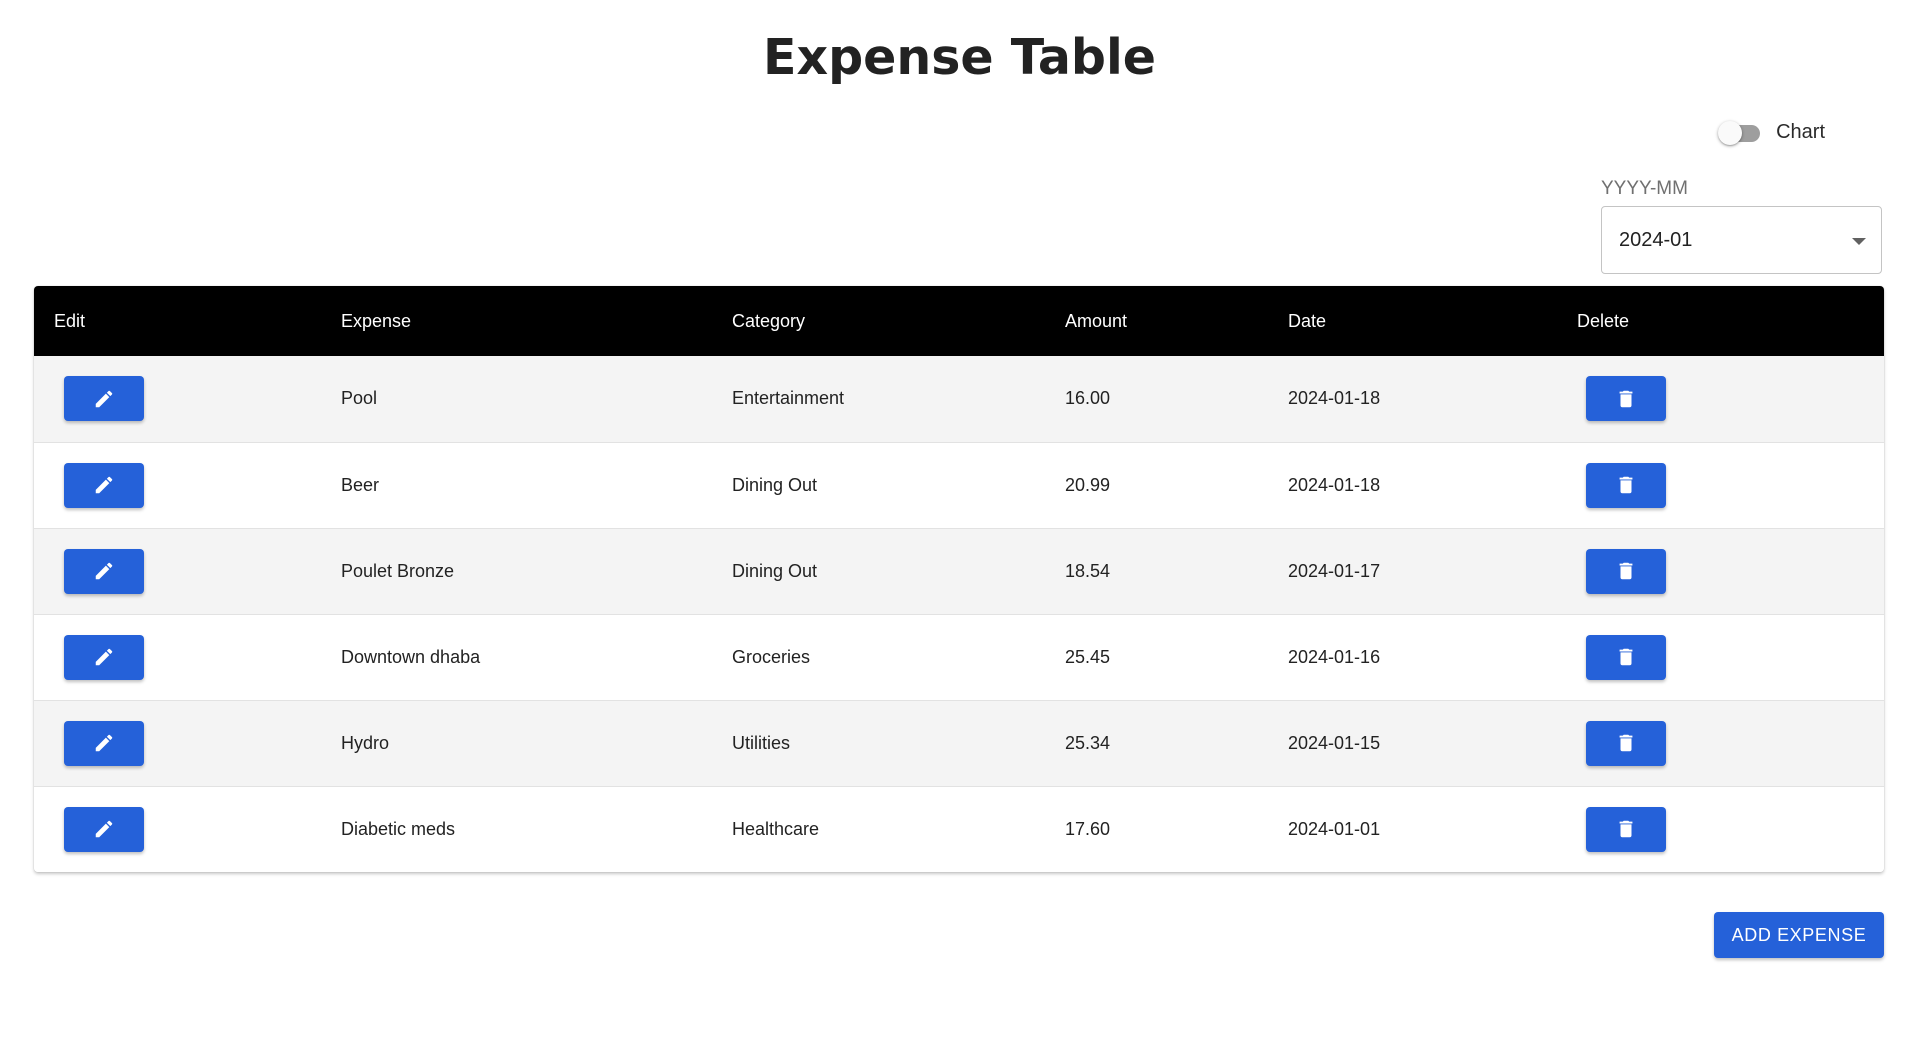 The image size is (1919, 1048). I want to click on category-cell: Healthcare, so click(898, 828).